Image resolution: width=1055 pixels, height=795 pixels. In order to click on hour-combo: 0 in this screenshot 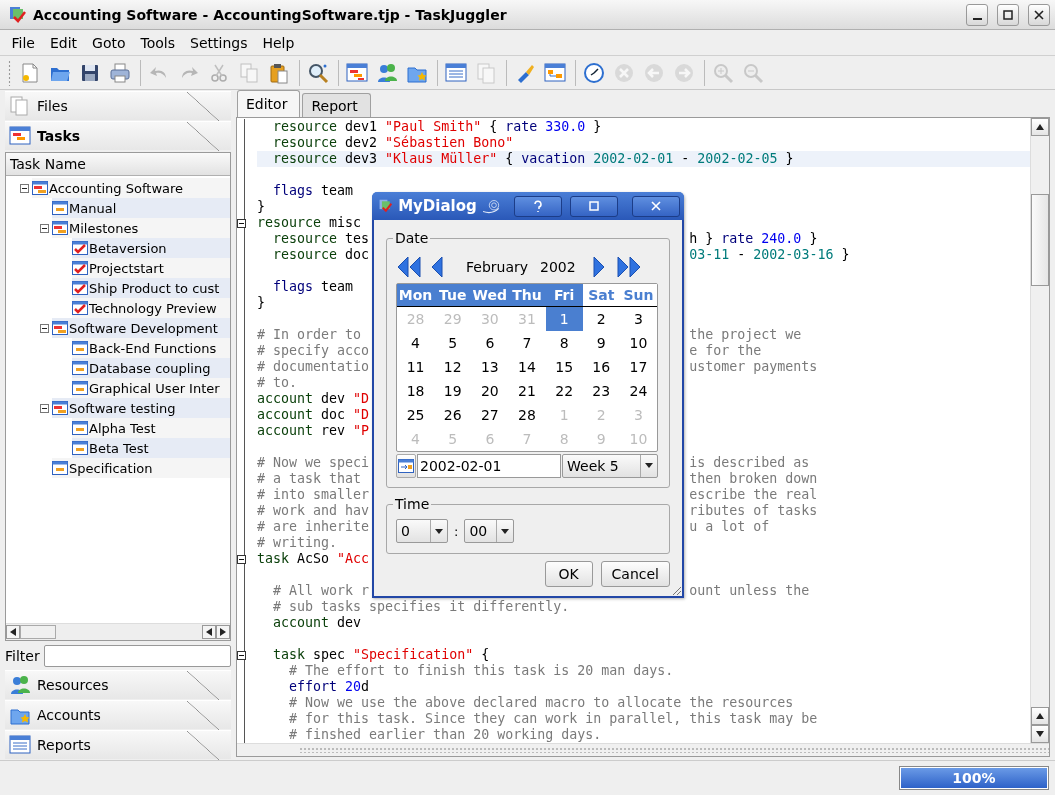, I will do `click(422, 531)`.